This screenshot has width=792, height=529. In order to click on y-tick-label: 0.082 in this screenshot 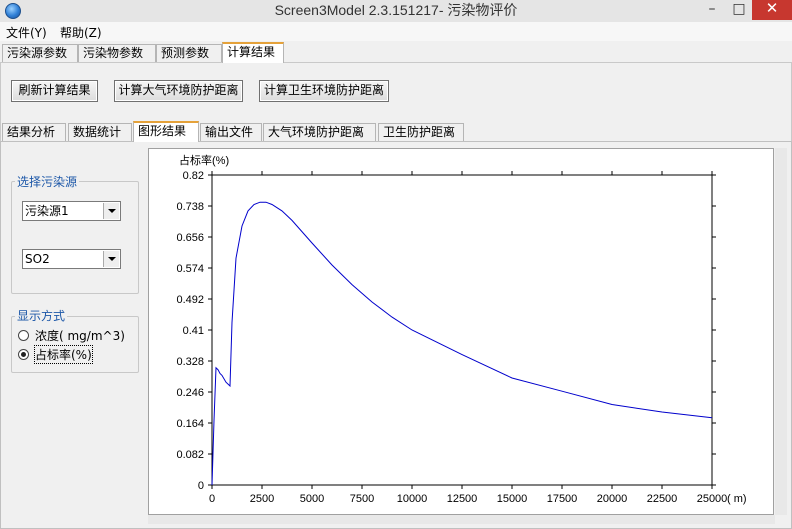, I will do `click(190, 455)`.